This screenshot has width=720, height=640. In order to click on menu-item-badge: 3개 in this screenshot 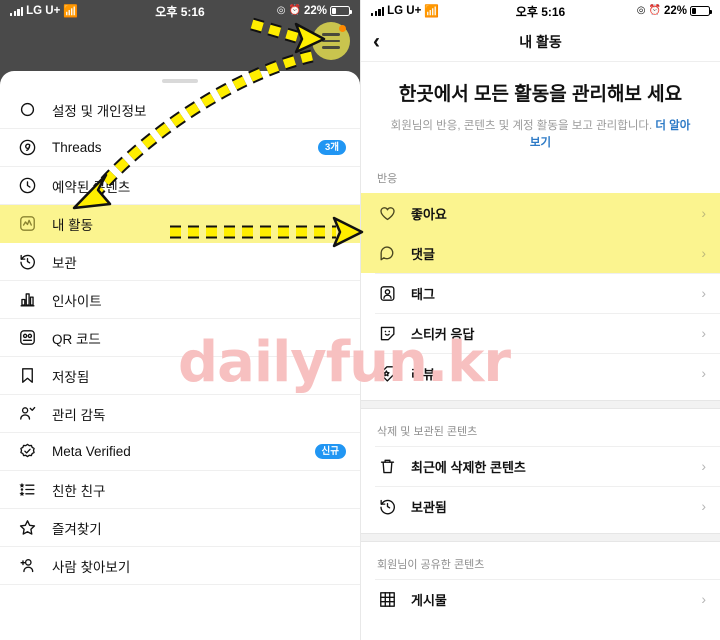, I will do `click(331, 147)`.